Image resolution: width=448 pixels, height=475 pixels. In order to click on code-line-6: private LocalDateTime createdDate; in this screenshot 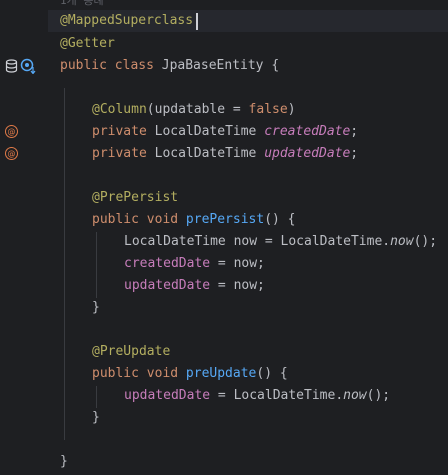, I will do `click(225, 132)`.